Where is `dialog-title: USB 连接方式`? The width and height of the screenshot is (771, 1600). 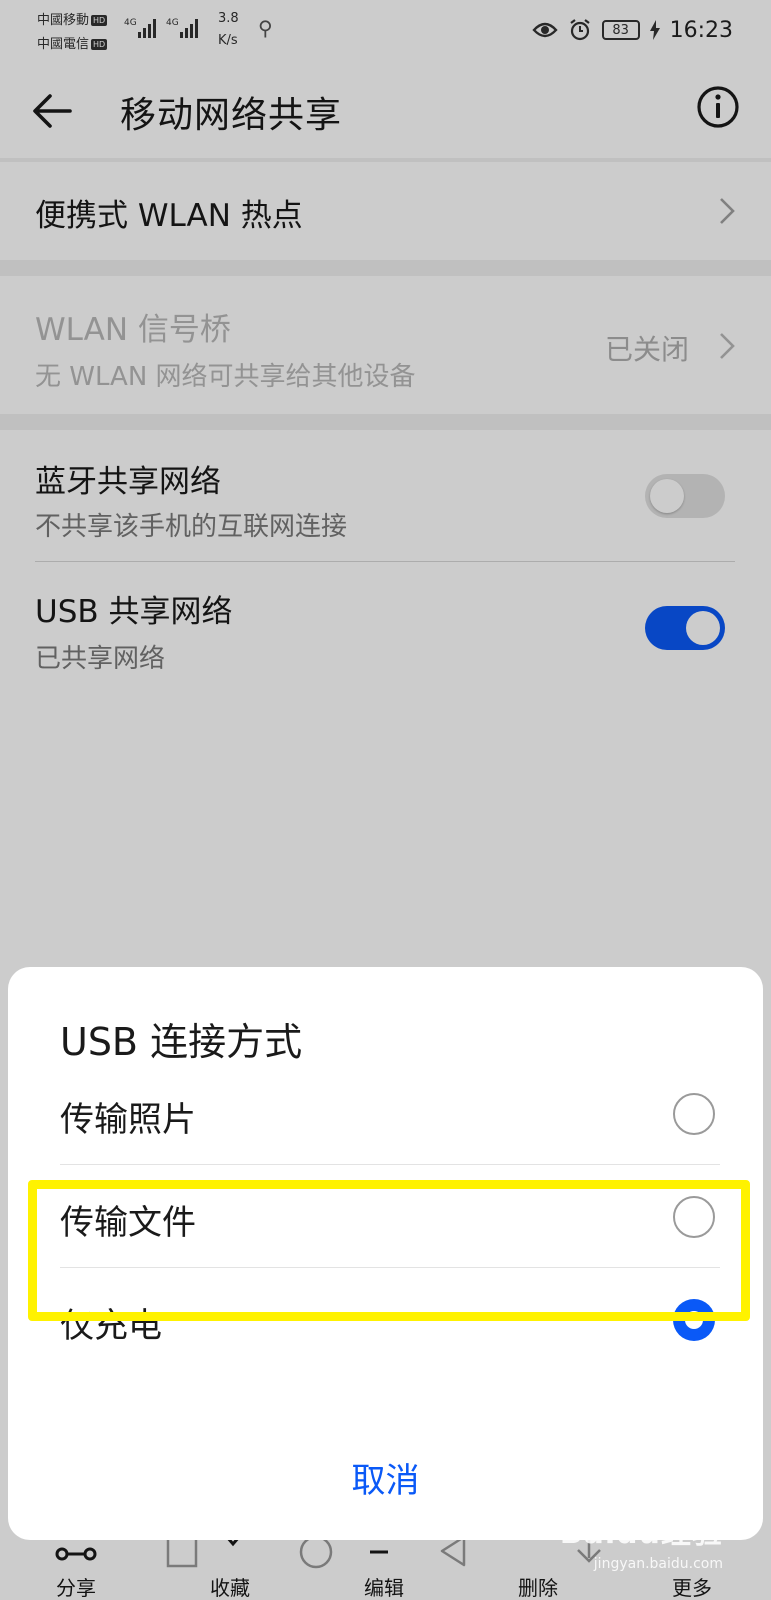 dialog-title: USB 连接方式 is located at coordinates (181, 1042).